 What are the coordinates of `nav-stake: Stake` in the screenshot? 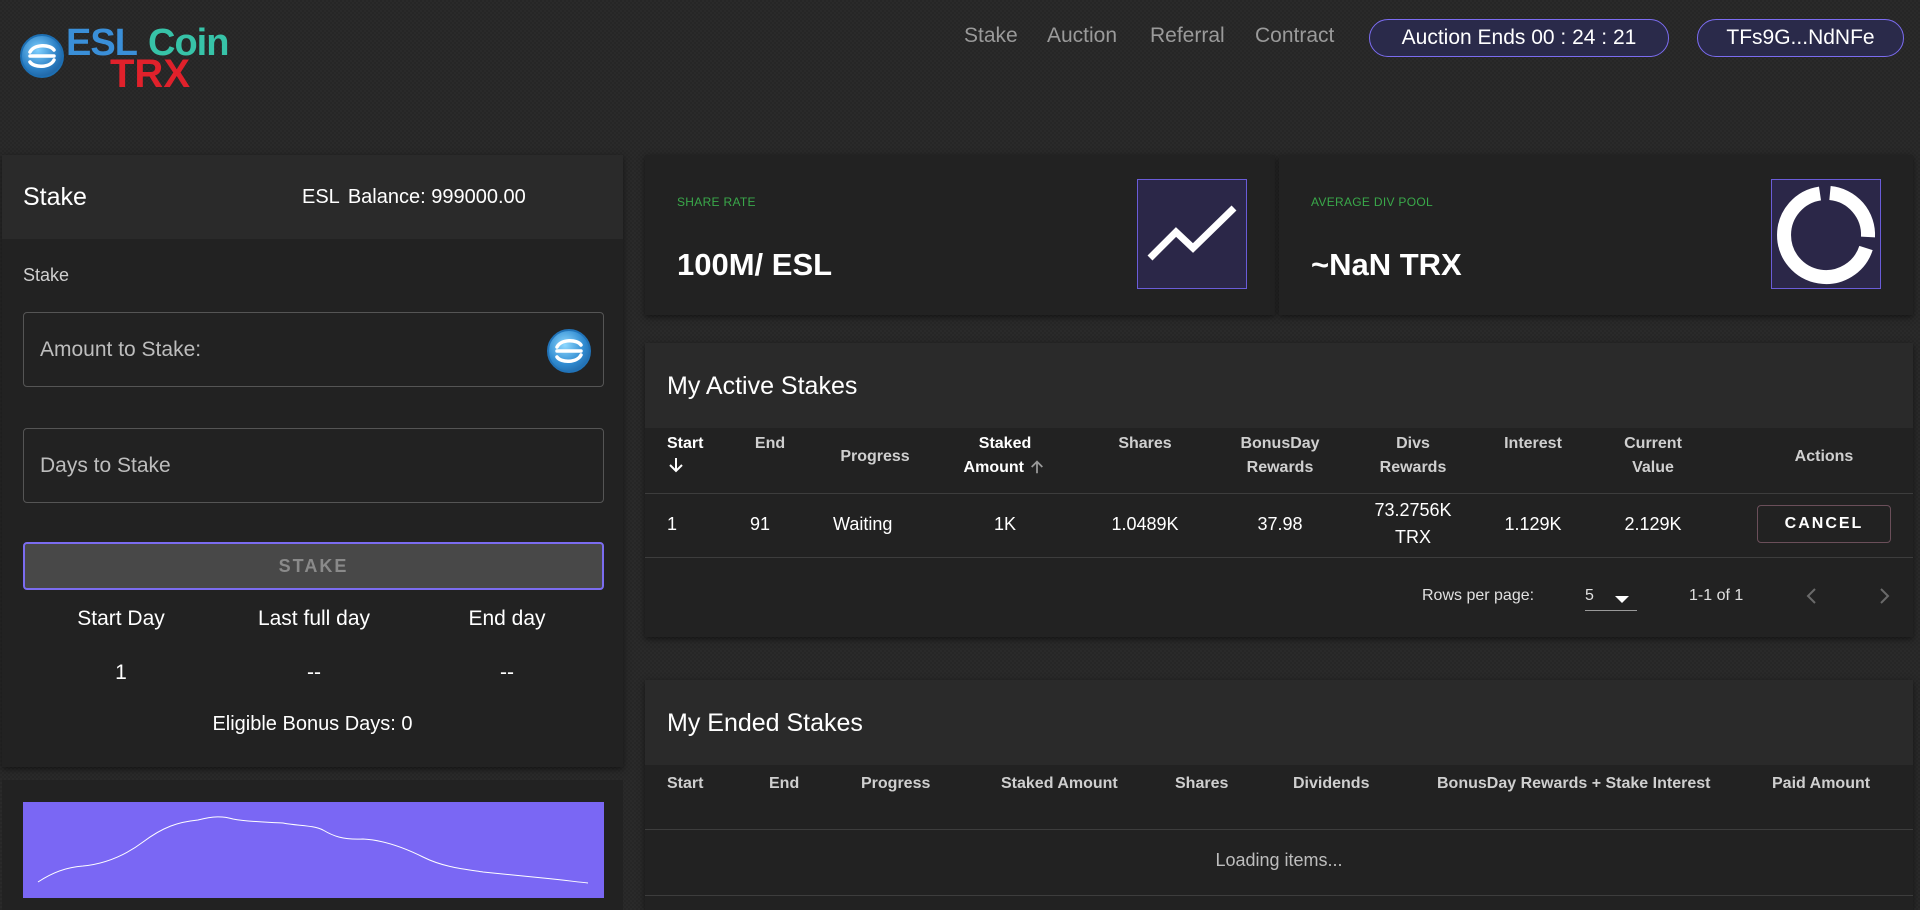 It's located at (991, 36).